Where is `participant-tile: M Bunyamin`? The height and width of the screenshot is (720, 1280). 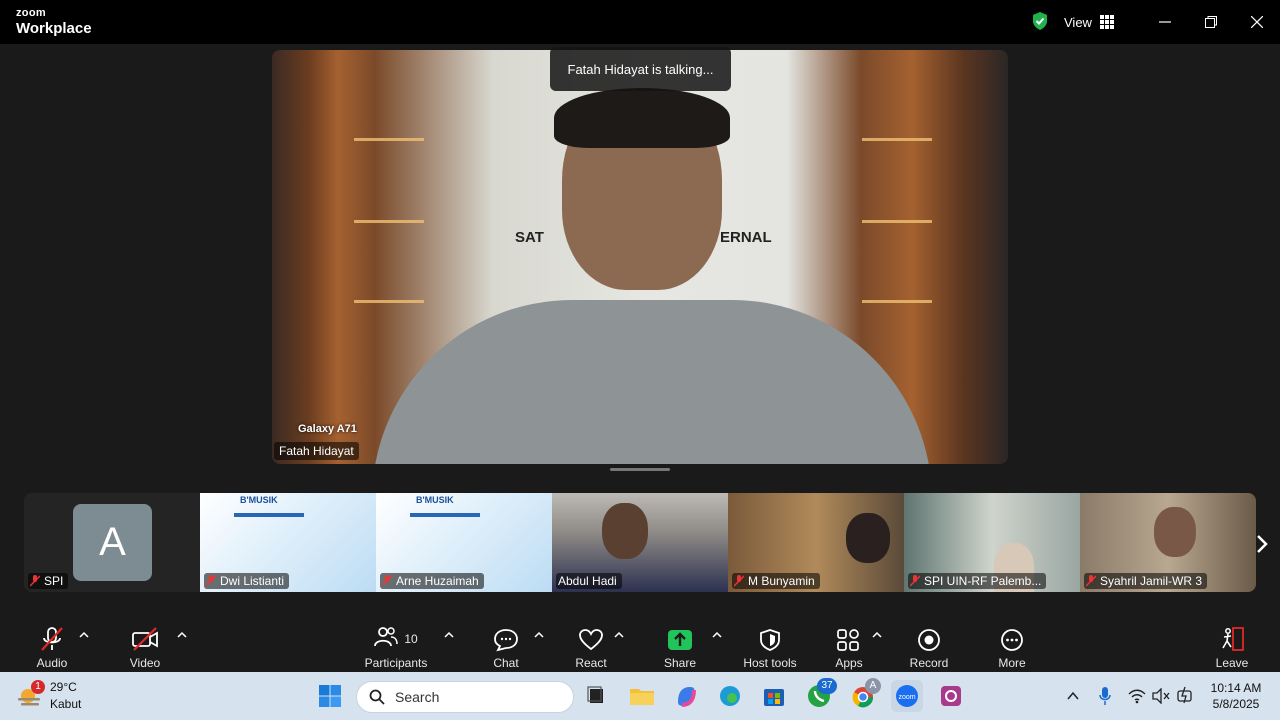 participant-tile: M Bunyamin is located at coordinates (816, 542).